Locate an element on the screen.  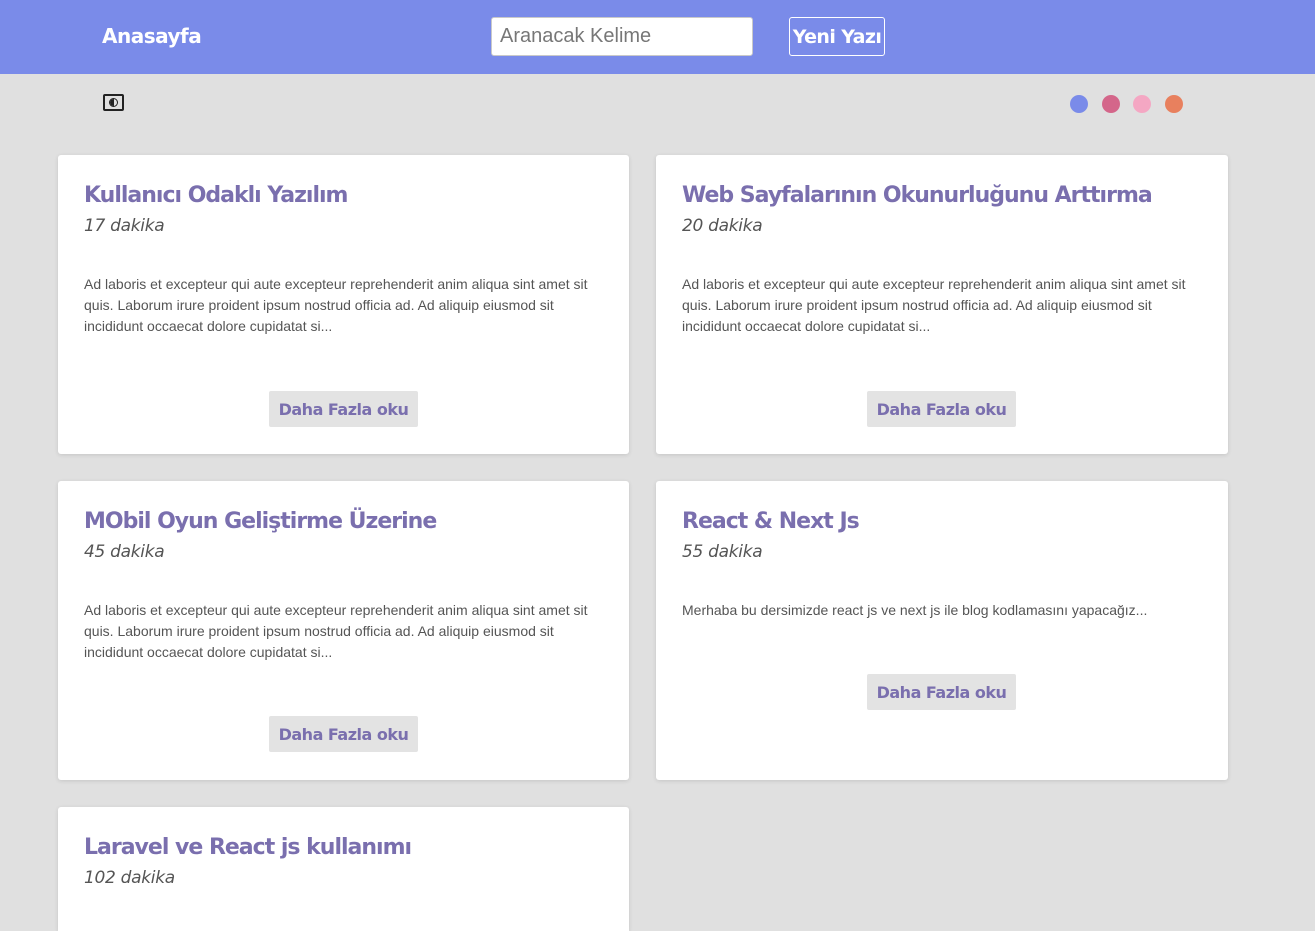
new-post-button: Yeni Yazı is located at coordinates (837, 36).